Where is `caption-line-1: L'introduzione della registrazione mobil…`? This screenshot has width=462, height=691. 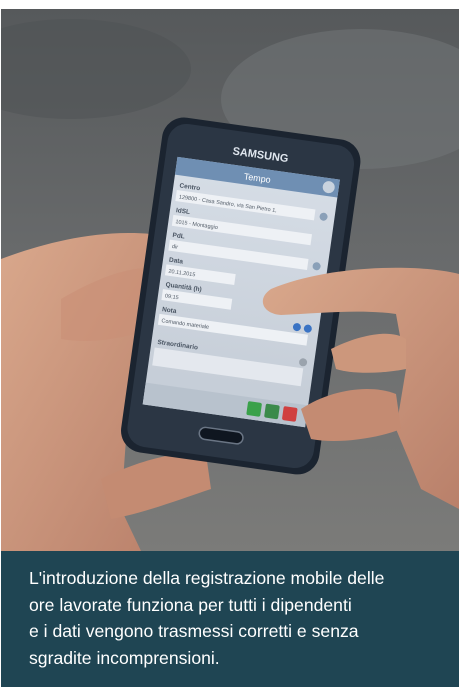 caption-line-1: L'introduzione della registrazione mobil… is located at coordinates (207, 578).